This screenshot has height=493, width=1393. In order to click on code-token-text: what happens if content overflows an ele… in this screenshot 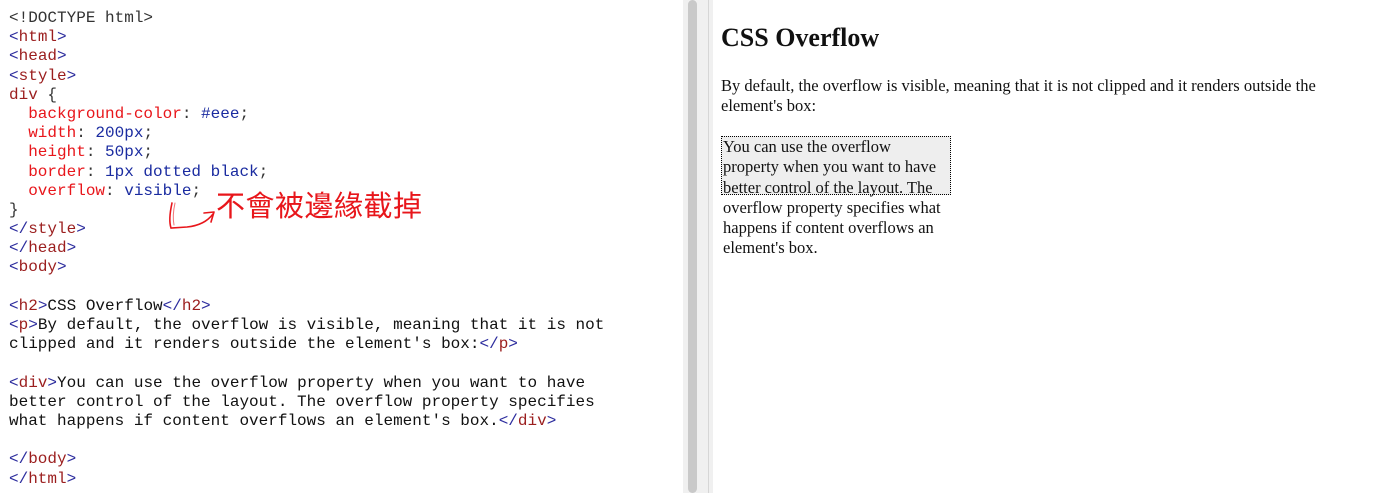, I will do `click(254, 420)`.